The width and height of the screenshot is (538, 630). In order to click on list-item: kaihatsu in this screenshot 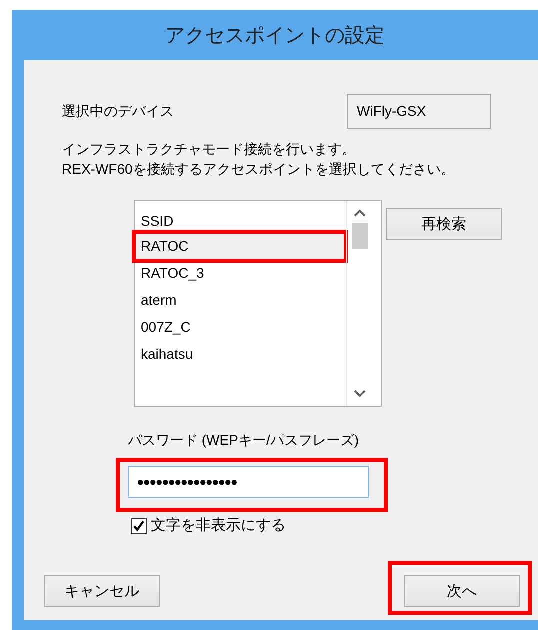, I will do `click(240, 354)`.